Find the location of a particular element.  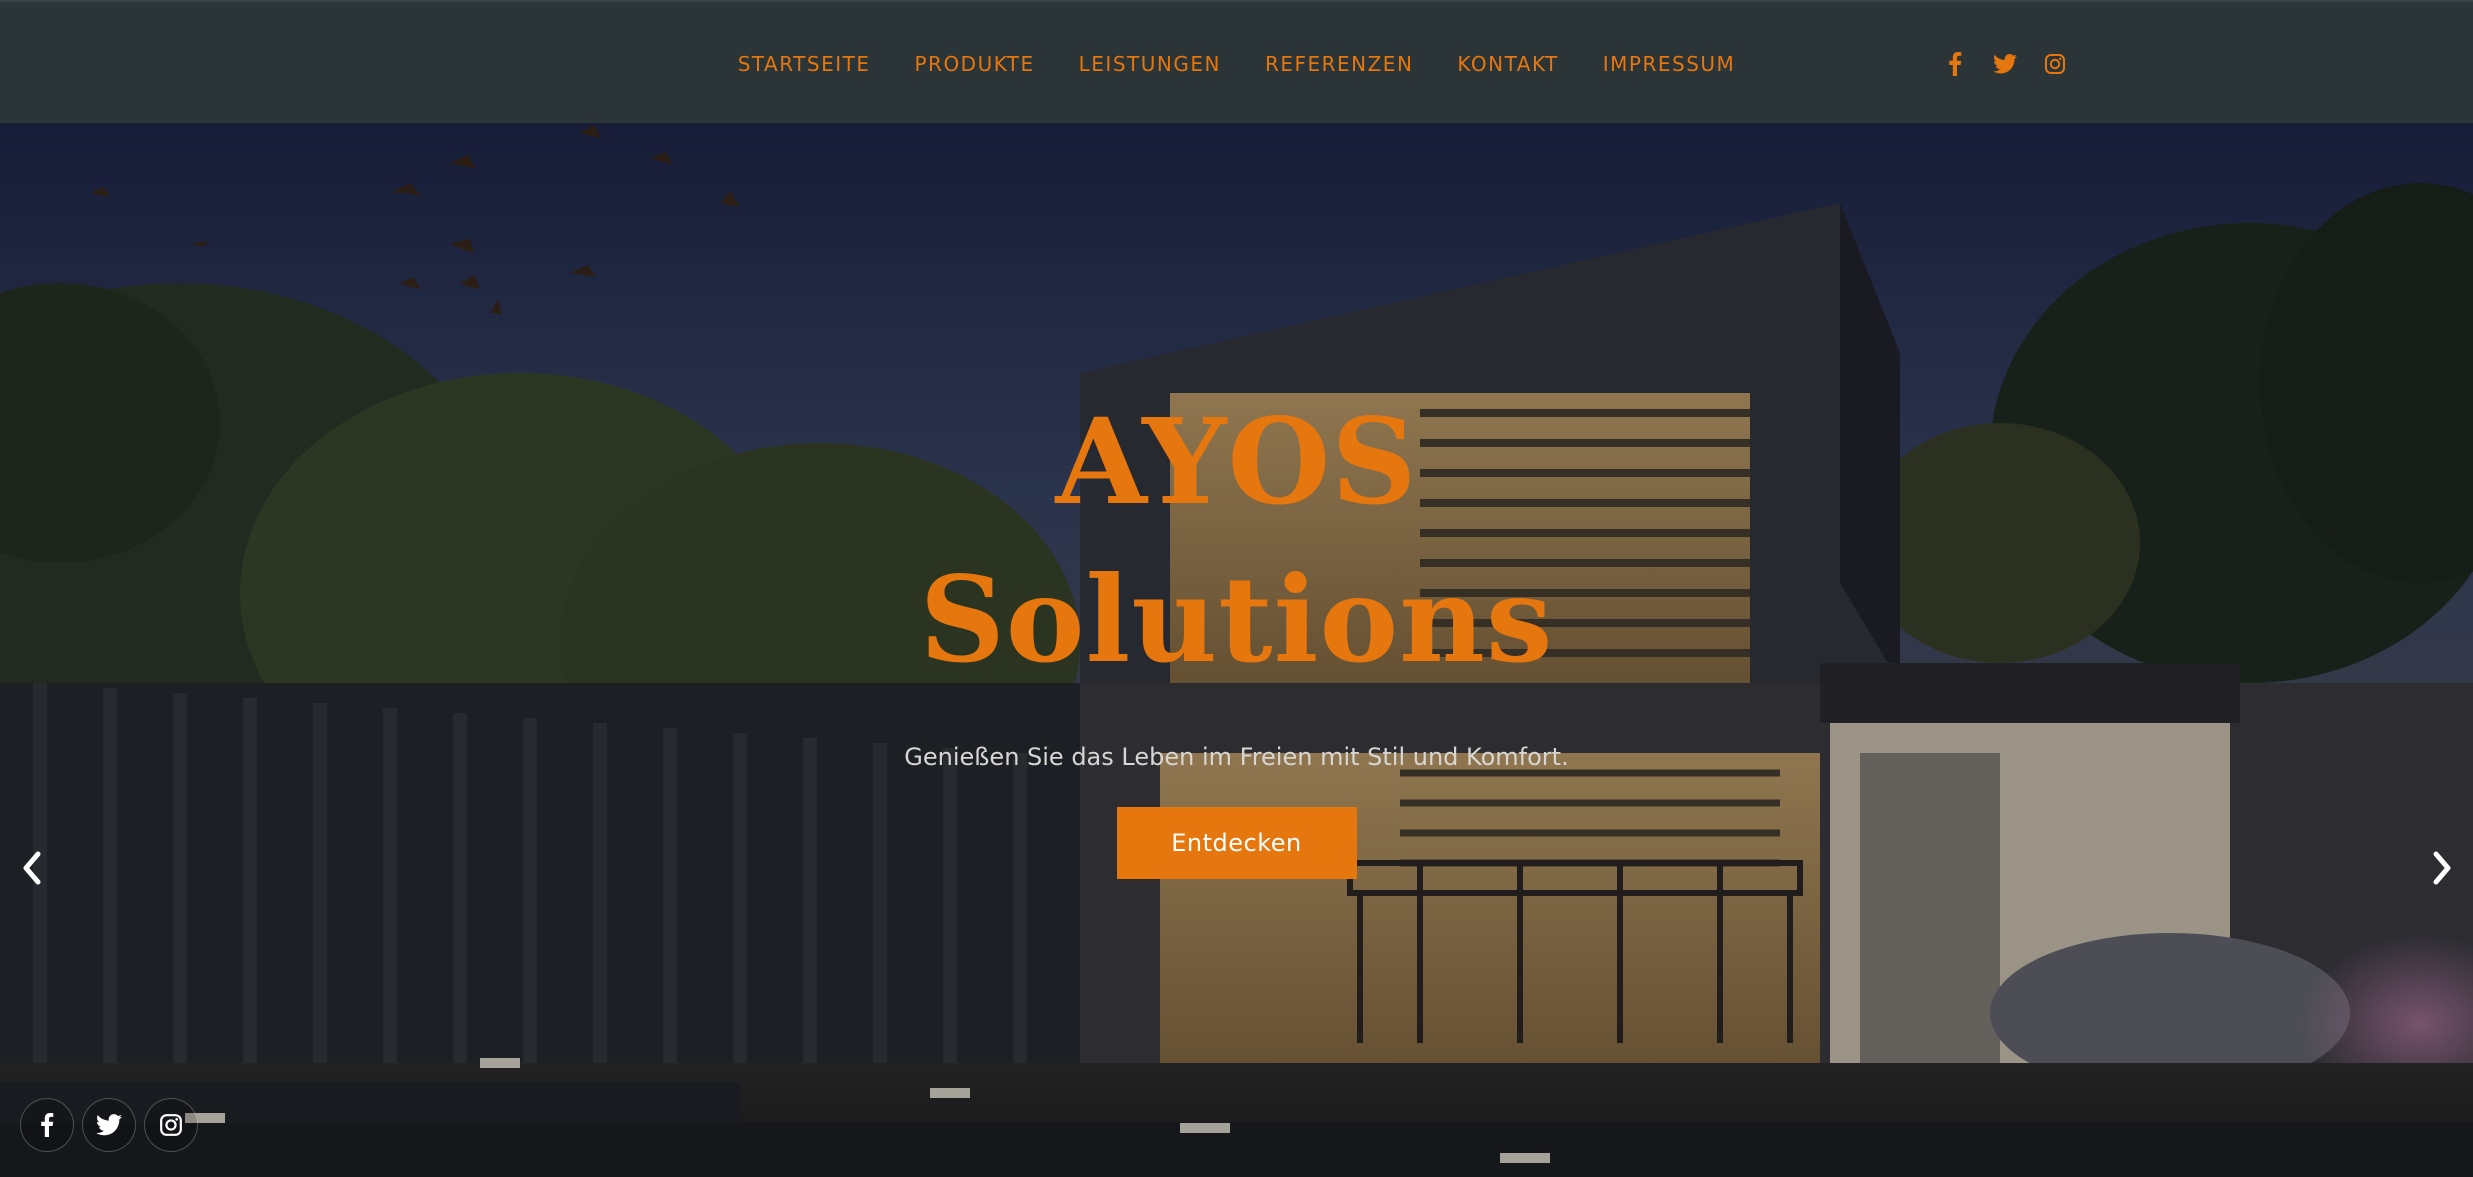

footer-social-links is located at coordinates (113, 1125).